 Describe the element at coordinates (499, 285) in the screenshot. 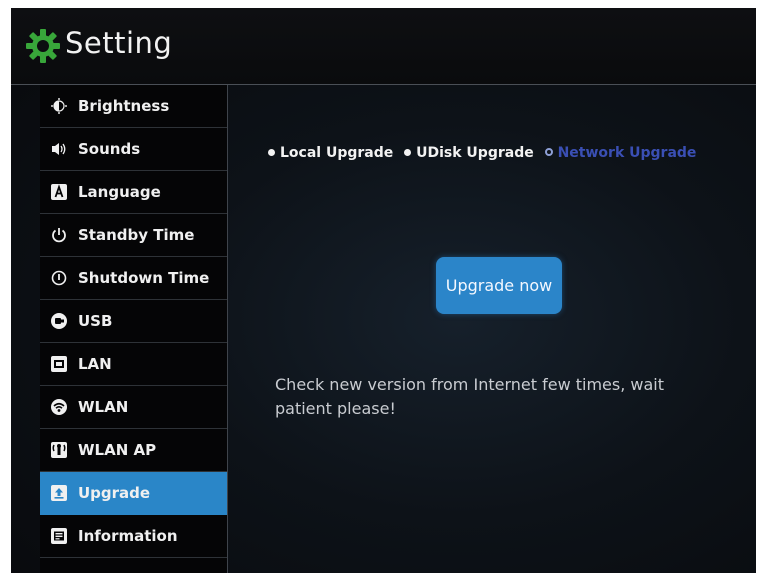

I see `upgrade-now-button: Upgrade now` at that location.